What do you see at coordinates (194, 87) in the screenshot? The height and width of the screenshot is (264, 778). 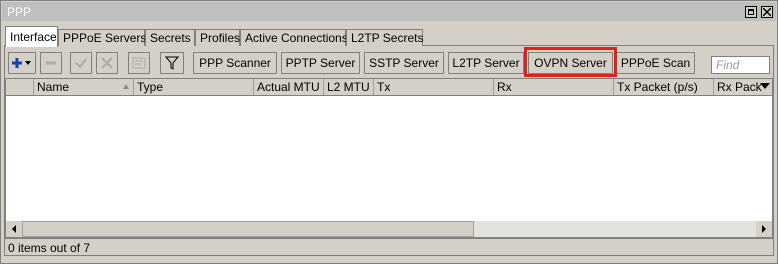 I see `column-header-type: Type` at bounding box center [194, 87].